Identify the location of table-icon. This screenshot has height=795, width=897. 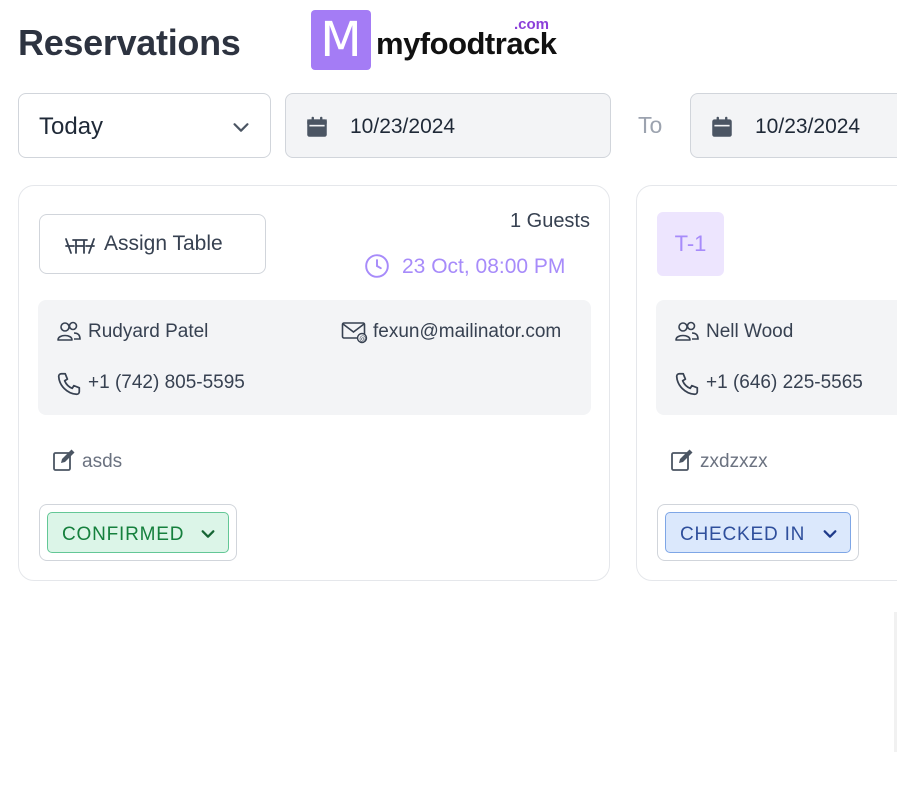
(80, 247).